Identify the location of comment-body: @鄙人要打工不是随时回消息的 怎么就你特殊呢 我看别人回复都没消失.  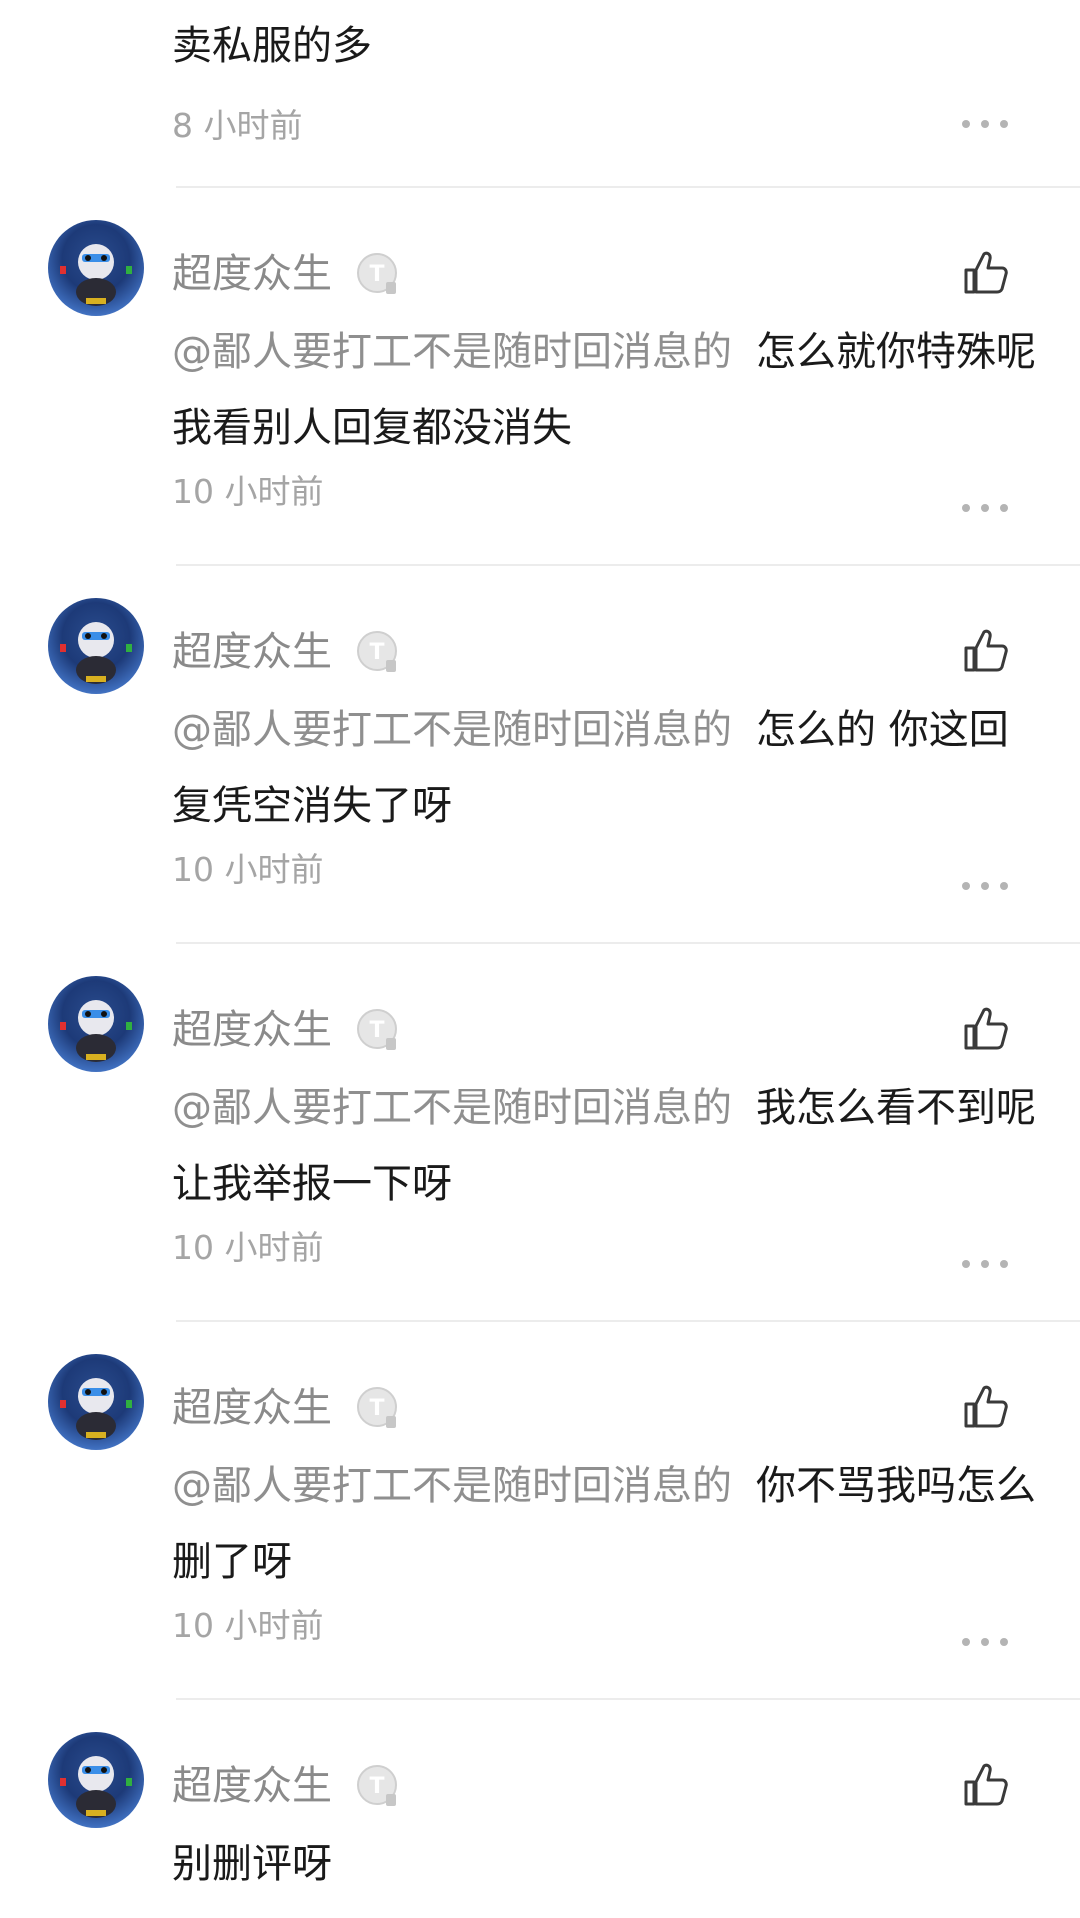
(604, 390).